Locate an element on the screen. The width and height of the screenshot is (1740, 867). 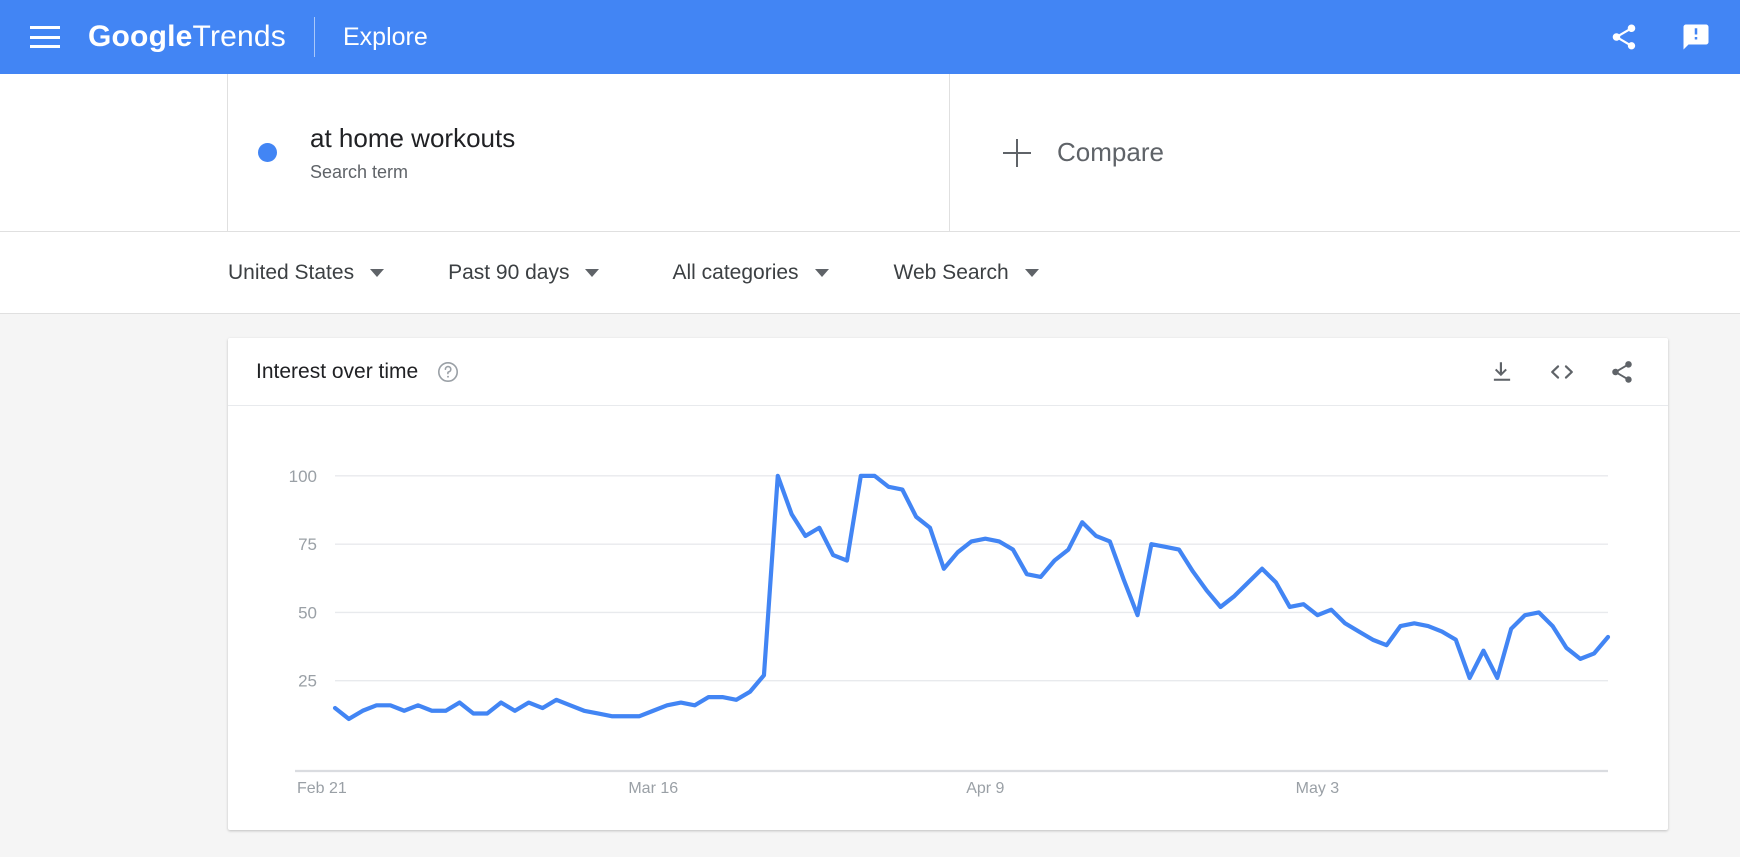
search-term-value: at home workouts is located at coordinates (413, 138).